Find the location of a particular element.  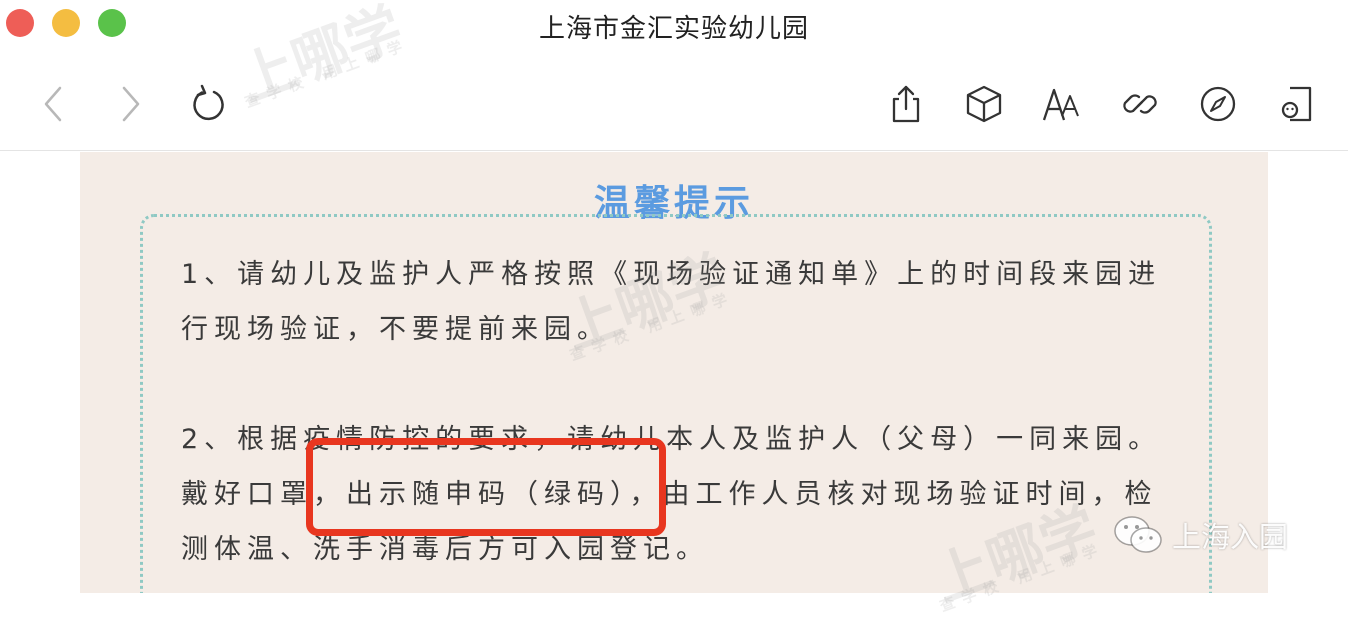

browser-toolbar is located at coordinates (674, 105).